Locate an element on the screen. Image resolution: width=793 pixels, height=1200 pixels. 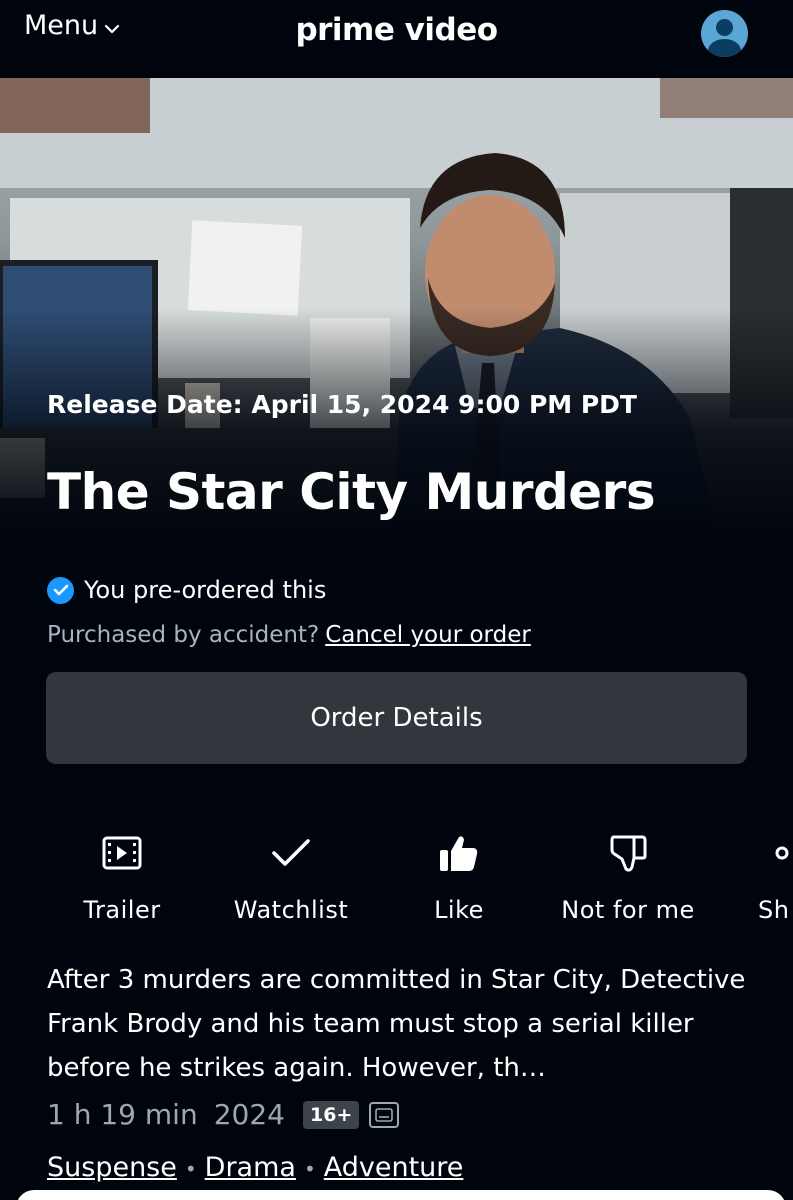
trailer-icon is located at coordinates (122, 853).